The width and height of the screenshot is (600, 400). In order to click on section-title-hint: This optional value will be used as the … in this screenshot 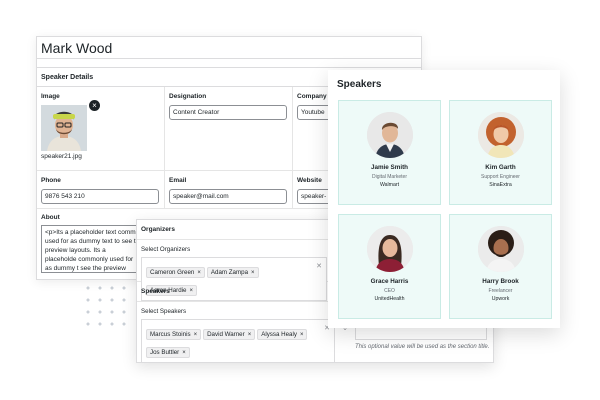, I will do `click(422, 347)`.